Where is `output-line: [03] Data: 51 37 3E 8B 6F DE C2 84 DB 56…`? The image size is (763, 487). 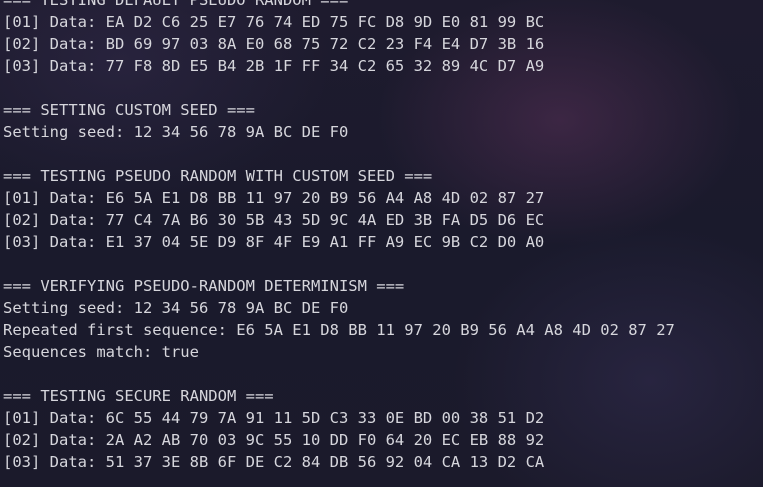
output-line: [03] Data: 51 37 3E 8B 6F DE C2 84 DB 56… is located at coordinates (274, 462).